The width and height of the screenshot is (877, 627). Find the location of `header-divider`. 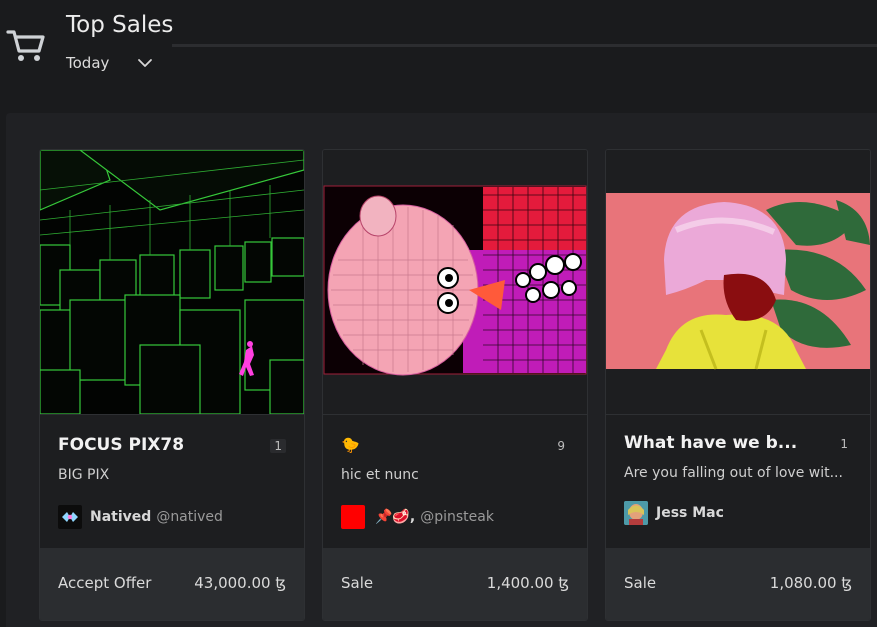

header-divider is located at coordinates (524, 45).